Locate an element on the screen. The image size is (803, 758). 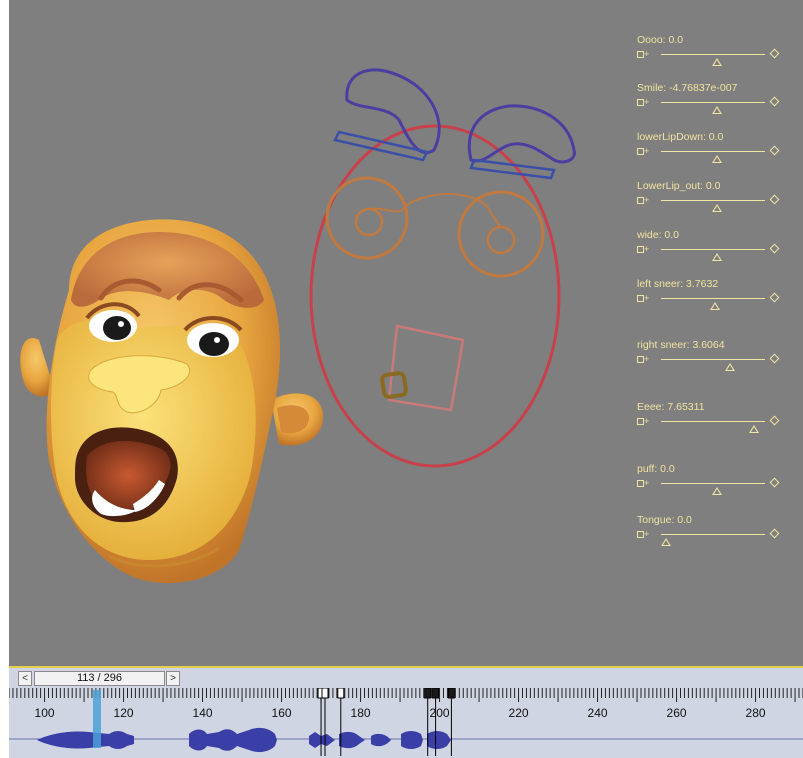
jaw-control-handle is located at coordinates (394, 385).